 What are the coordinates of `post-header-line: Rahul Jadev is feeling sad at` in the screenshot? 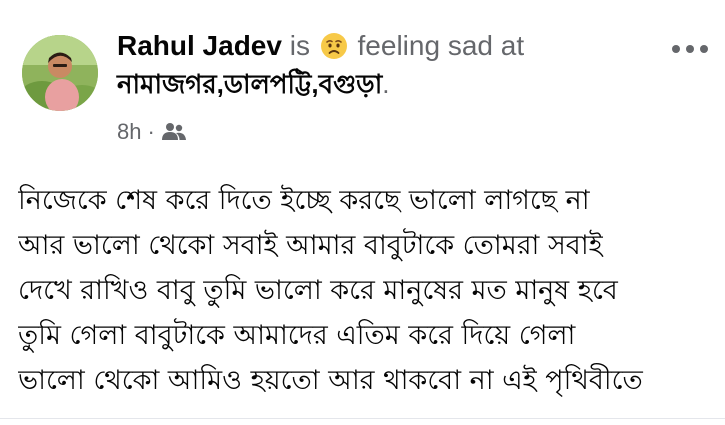 It's located at (387, 46).